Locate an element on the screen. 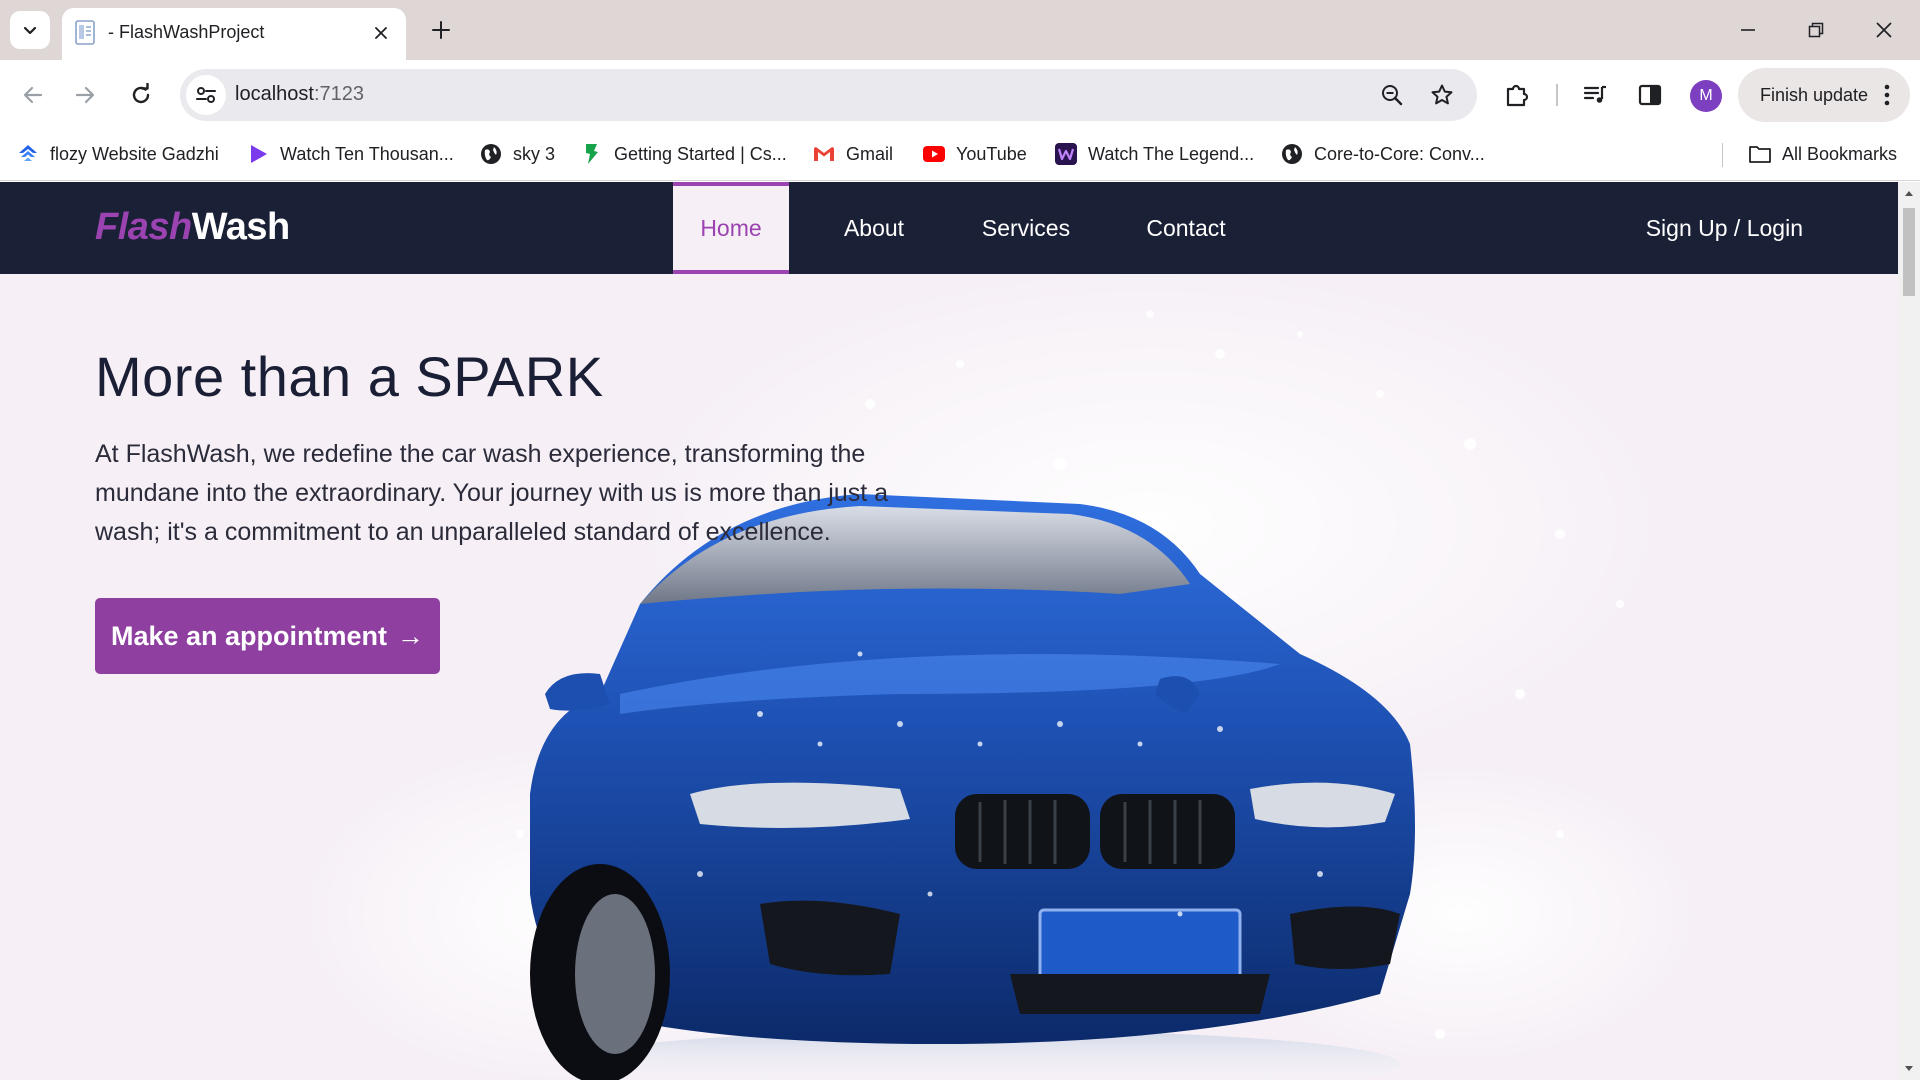  youtube-icon is located at coordinates (934, 154).